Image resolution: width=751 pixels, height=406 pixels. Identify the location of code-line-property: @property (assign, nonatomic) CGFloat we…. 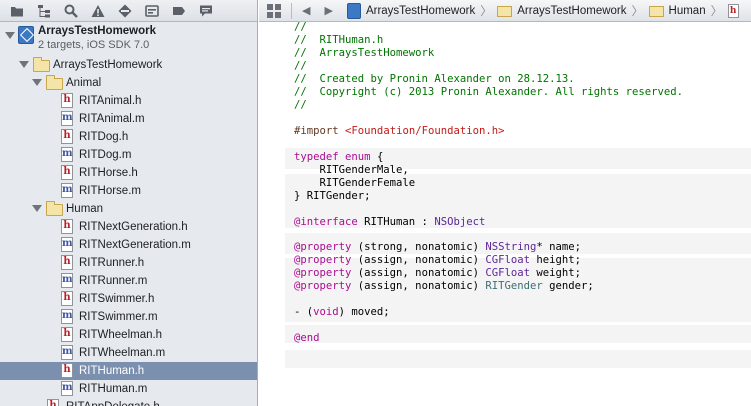
(437, 273).